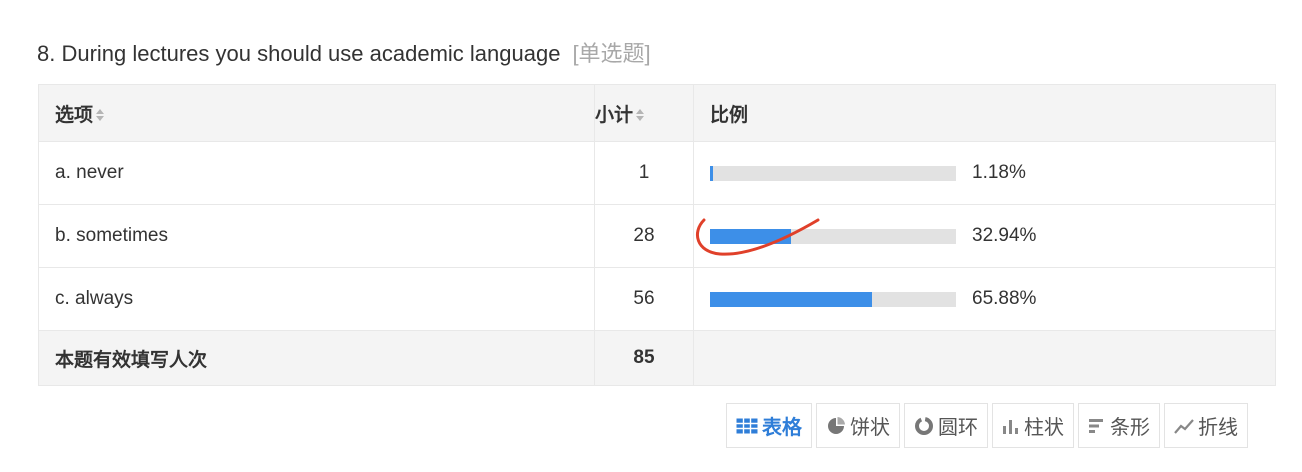  I want to click on question-type-tag: [单选题], so click(611, 53).